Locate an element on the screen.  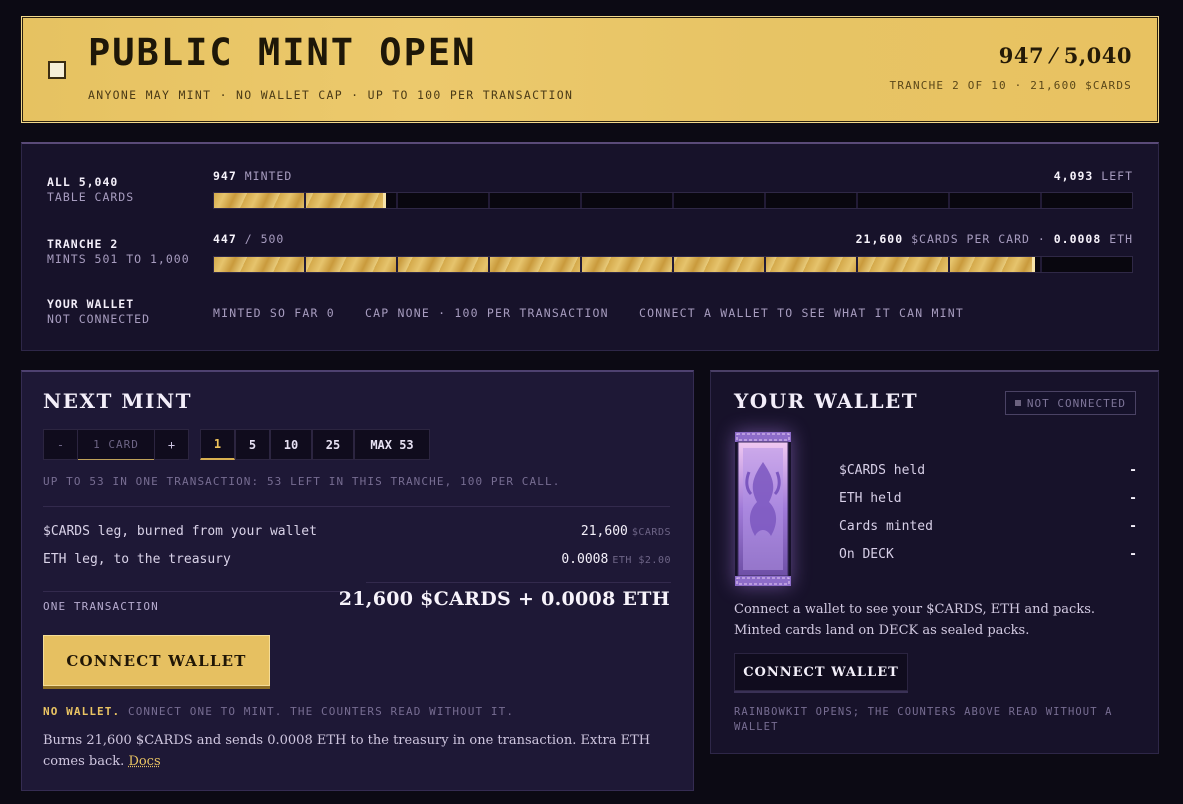
wallet-row-subtitle: NOT CONNECTED is located at coordinates (99, 319).